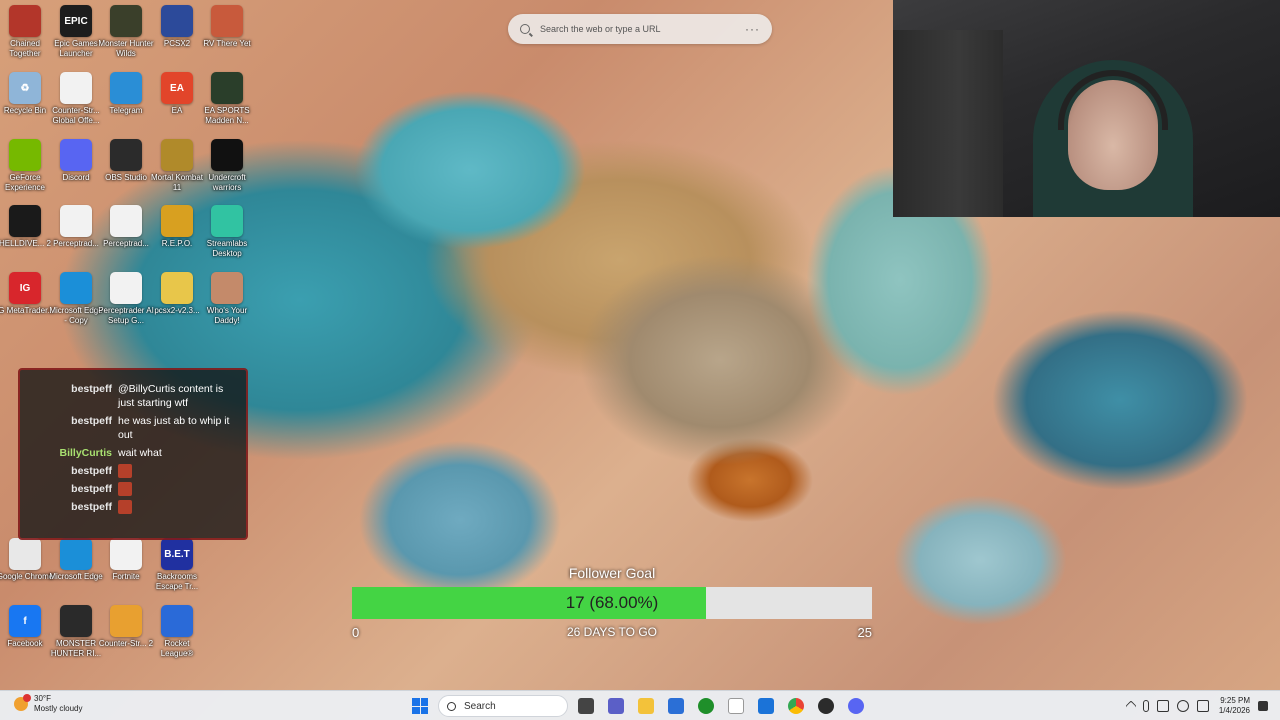  Describe the element at coordinates (25, 32) in the screenshot. I see `desktop-icon: Chained Together` at that location.